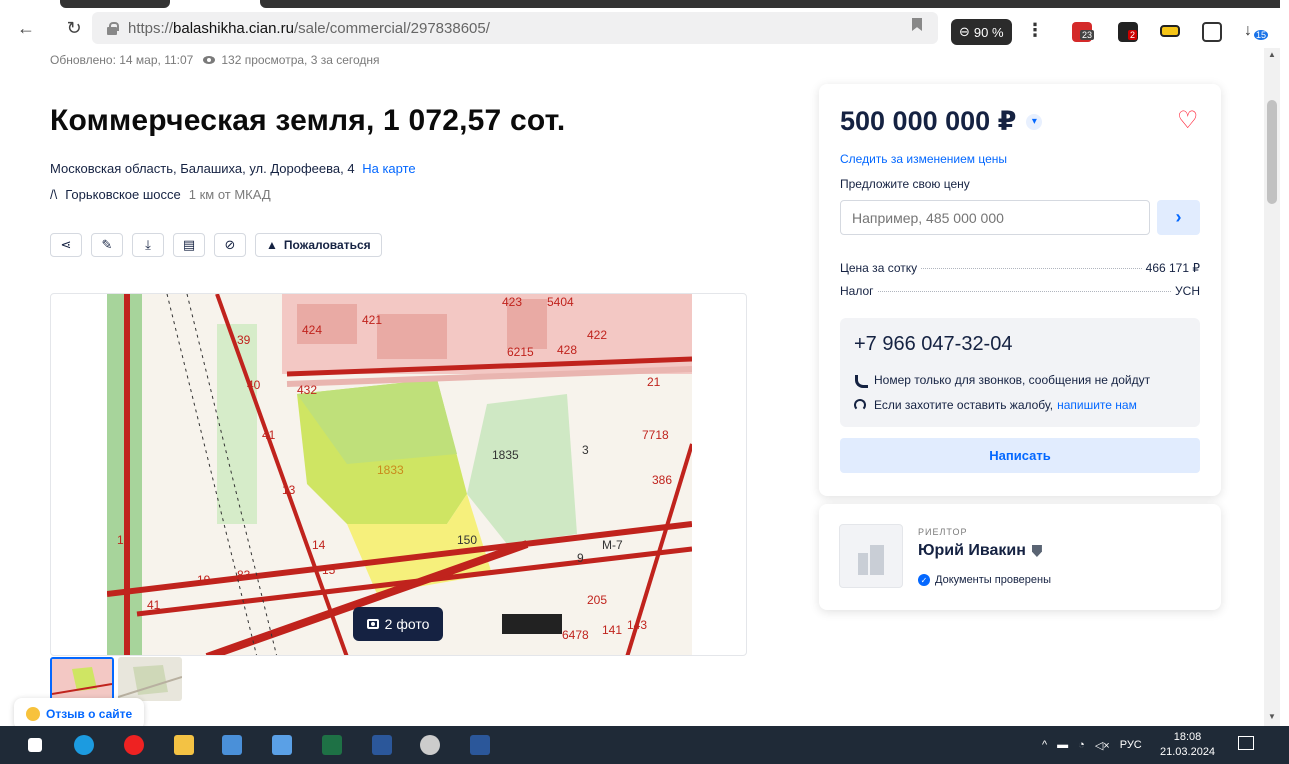 This screenshot has height=764, width=1289. What do you see at coordinates (35, 745) in the screenshot?
I see `windows-start-icon` at bounding box center [35, 745].